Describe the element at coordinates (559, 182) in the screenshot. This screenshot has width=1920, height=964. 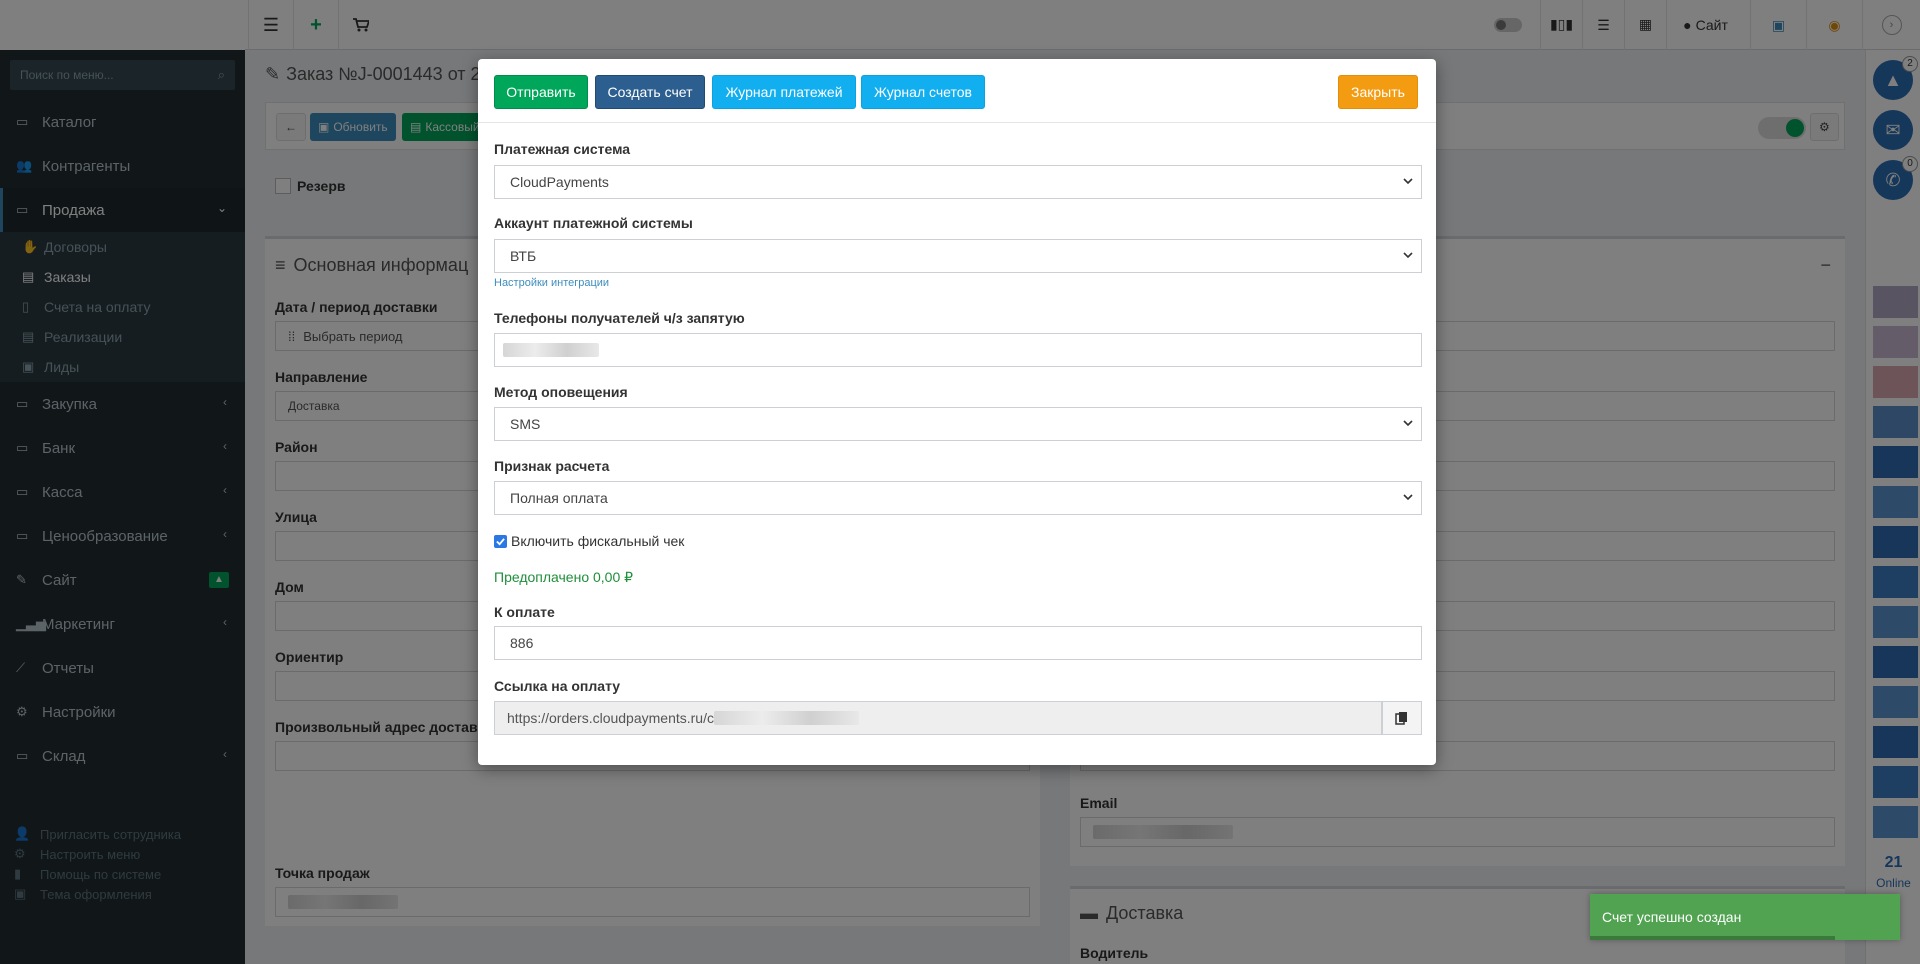
I see `payment-system-value: CloudPayments` at that location.